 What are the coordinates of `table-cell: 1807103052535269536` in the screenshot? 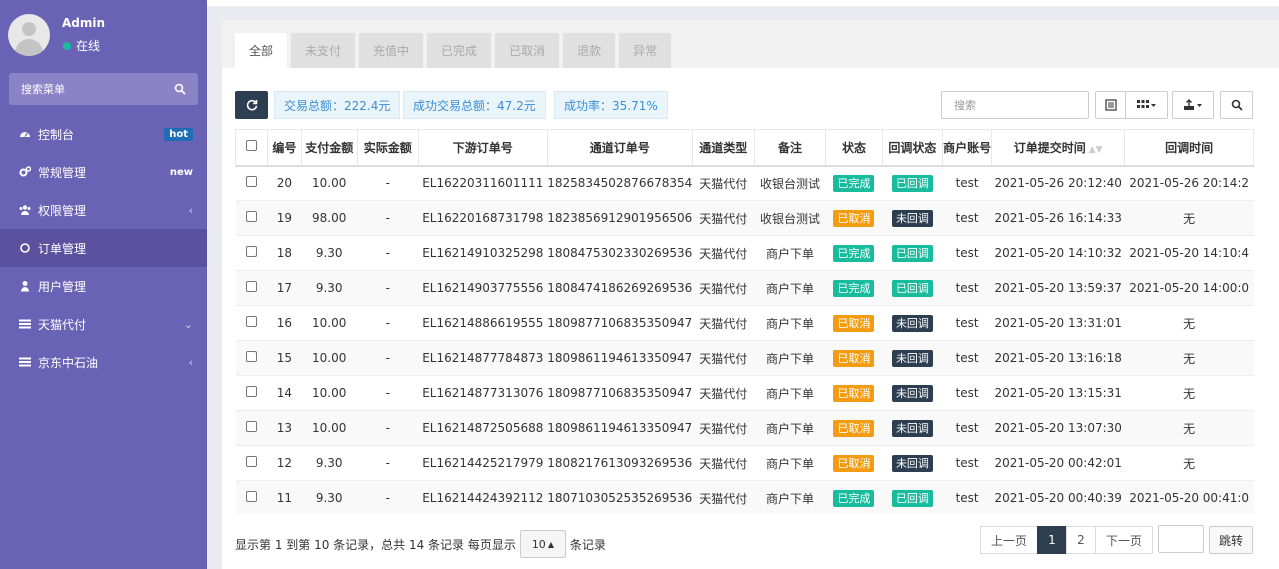 It's located at (620, 497).